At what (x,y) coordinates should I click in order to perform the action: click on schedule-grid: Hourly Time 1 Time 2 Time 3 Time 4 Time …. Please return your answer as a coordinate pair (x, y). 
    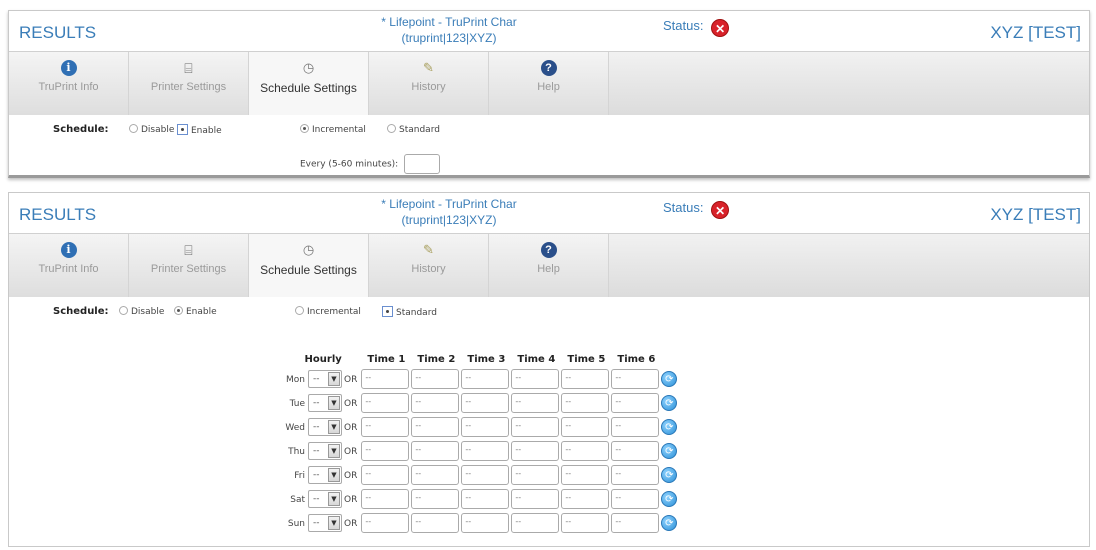
    Looking at the image, I should click on (482, 443).